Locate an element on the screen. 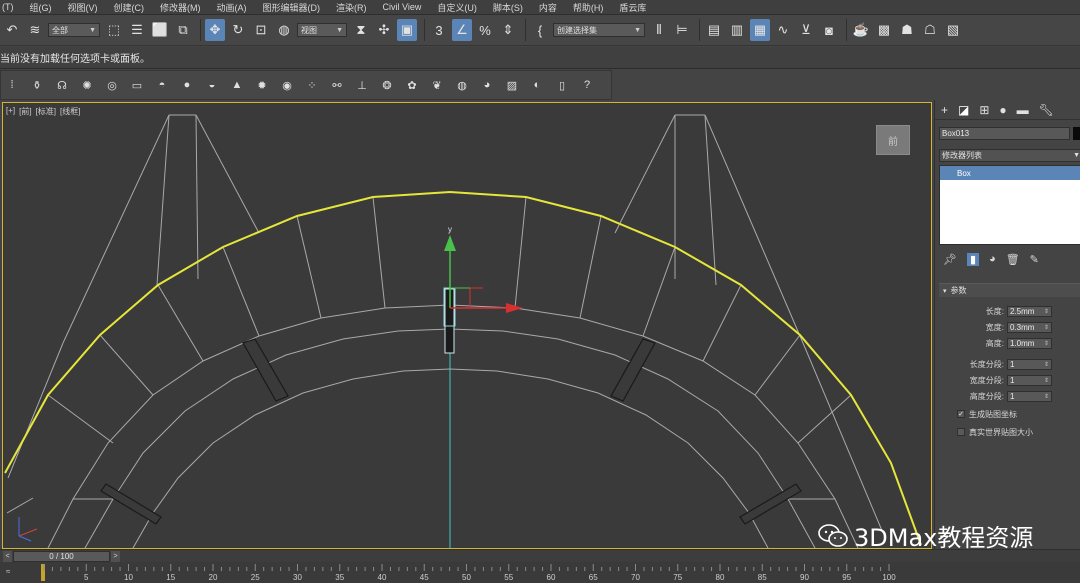  menu-item: 视图(V) is located at coordinates (83, 7).